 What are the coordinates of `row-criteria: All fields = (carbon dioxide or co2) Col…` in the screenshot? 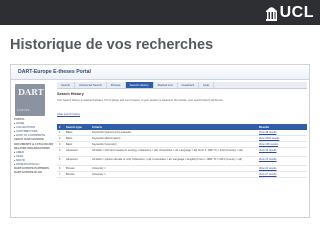 It's located at (173, 161).